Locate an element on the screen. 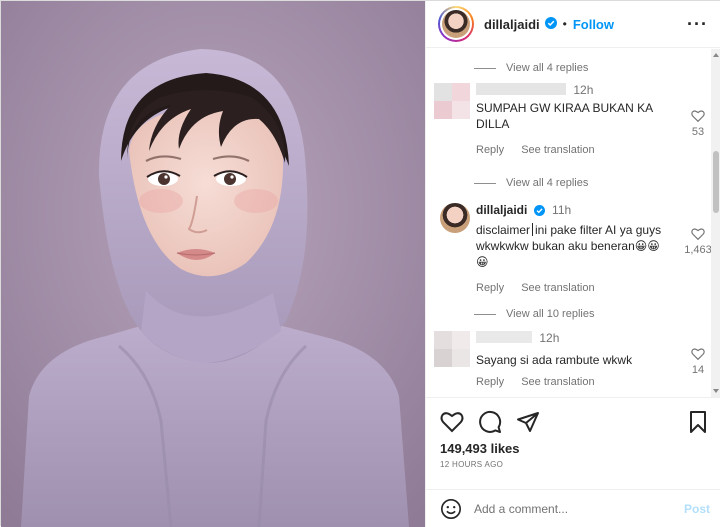 The image size is (720, 527). comment-username: dillaljaidi is located at coordinates (501, 210).